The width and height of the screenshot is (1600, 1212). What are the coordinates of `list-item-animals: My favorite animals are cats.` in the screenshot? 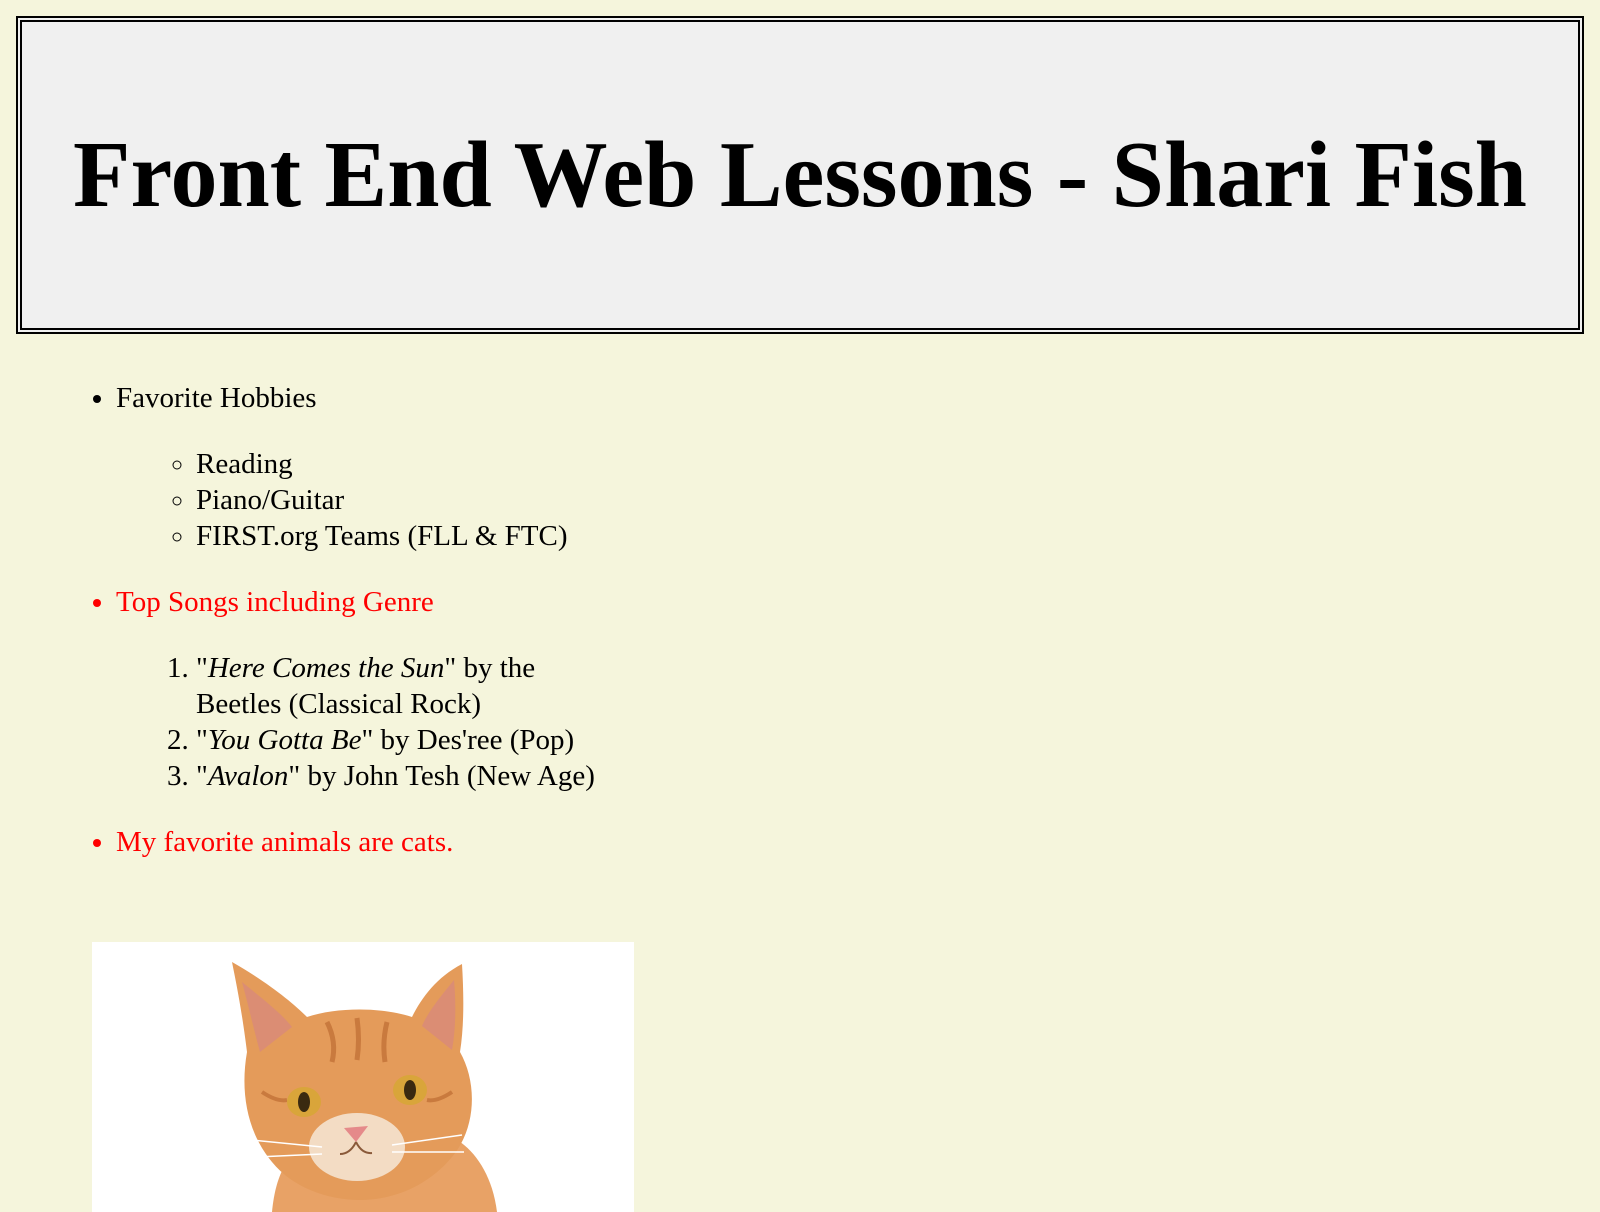 It's located at (408, 842).